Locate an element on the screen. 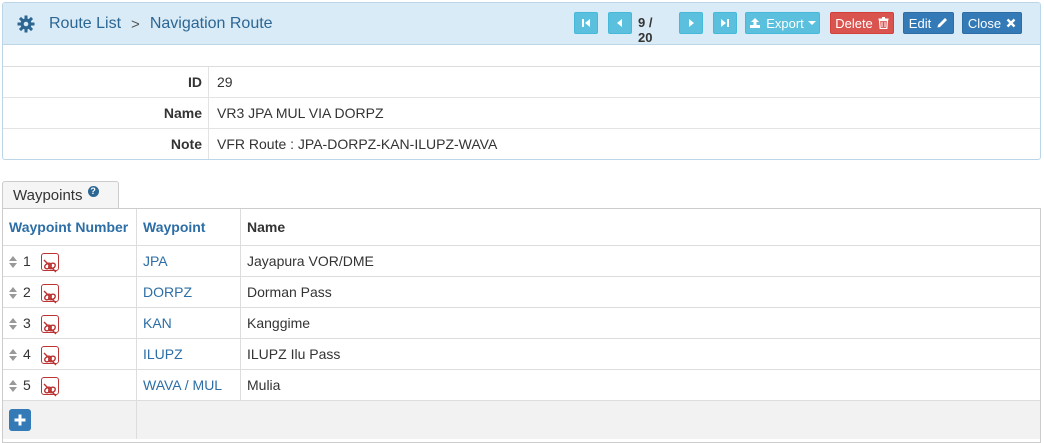 The width and height of the screenshot is (1044, 443). waypoint-link: ILUPZ is located at coordinates (189, 354).